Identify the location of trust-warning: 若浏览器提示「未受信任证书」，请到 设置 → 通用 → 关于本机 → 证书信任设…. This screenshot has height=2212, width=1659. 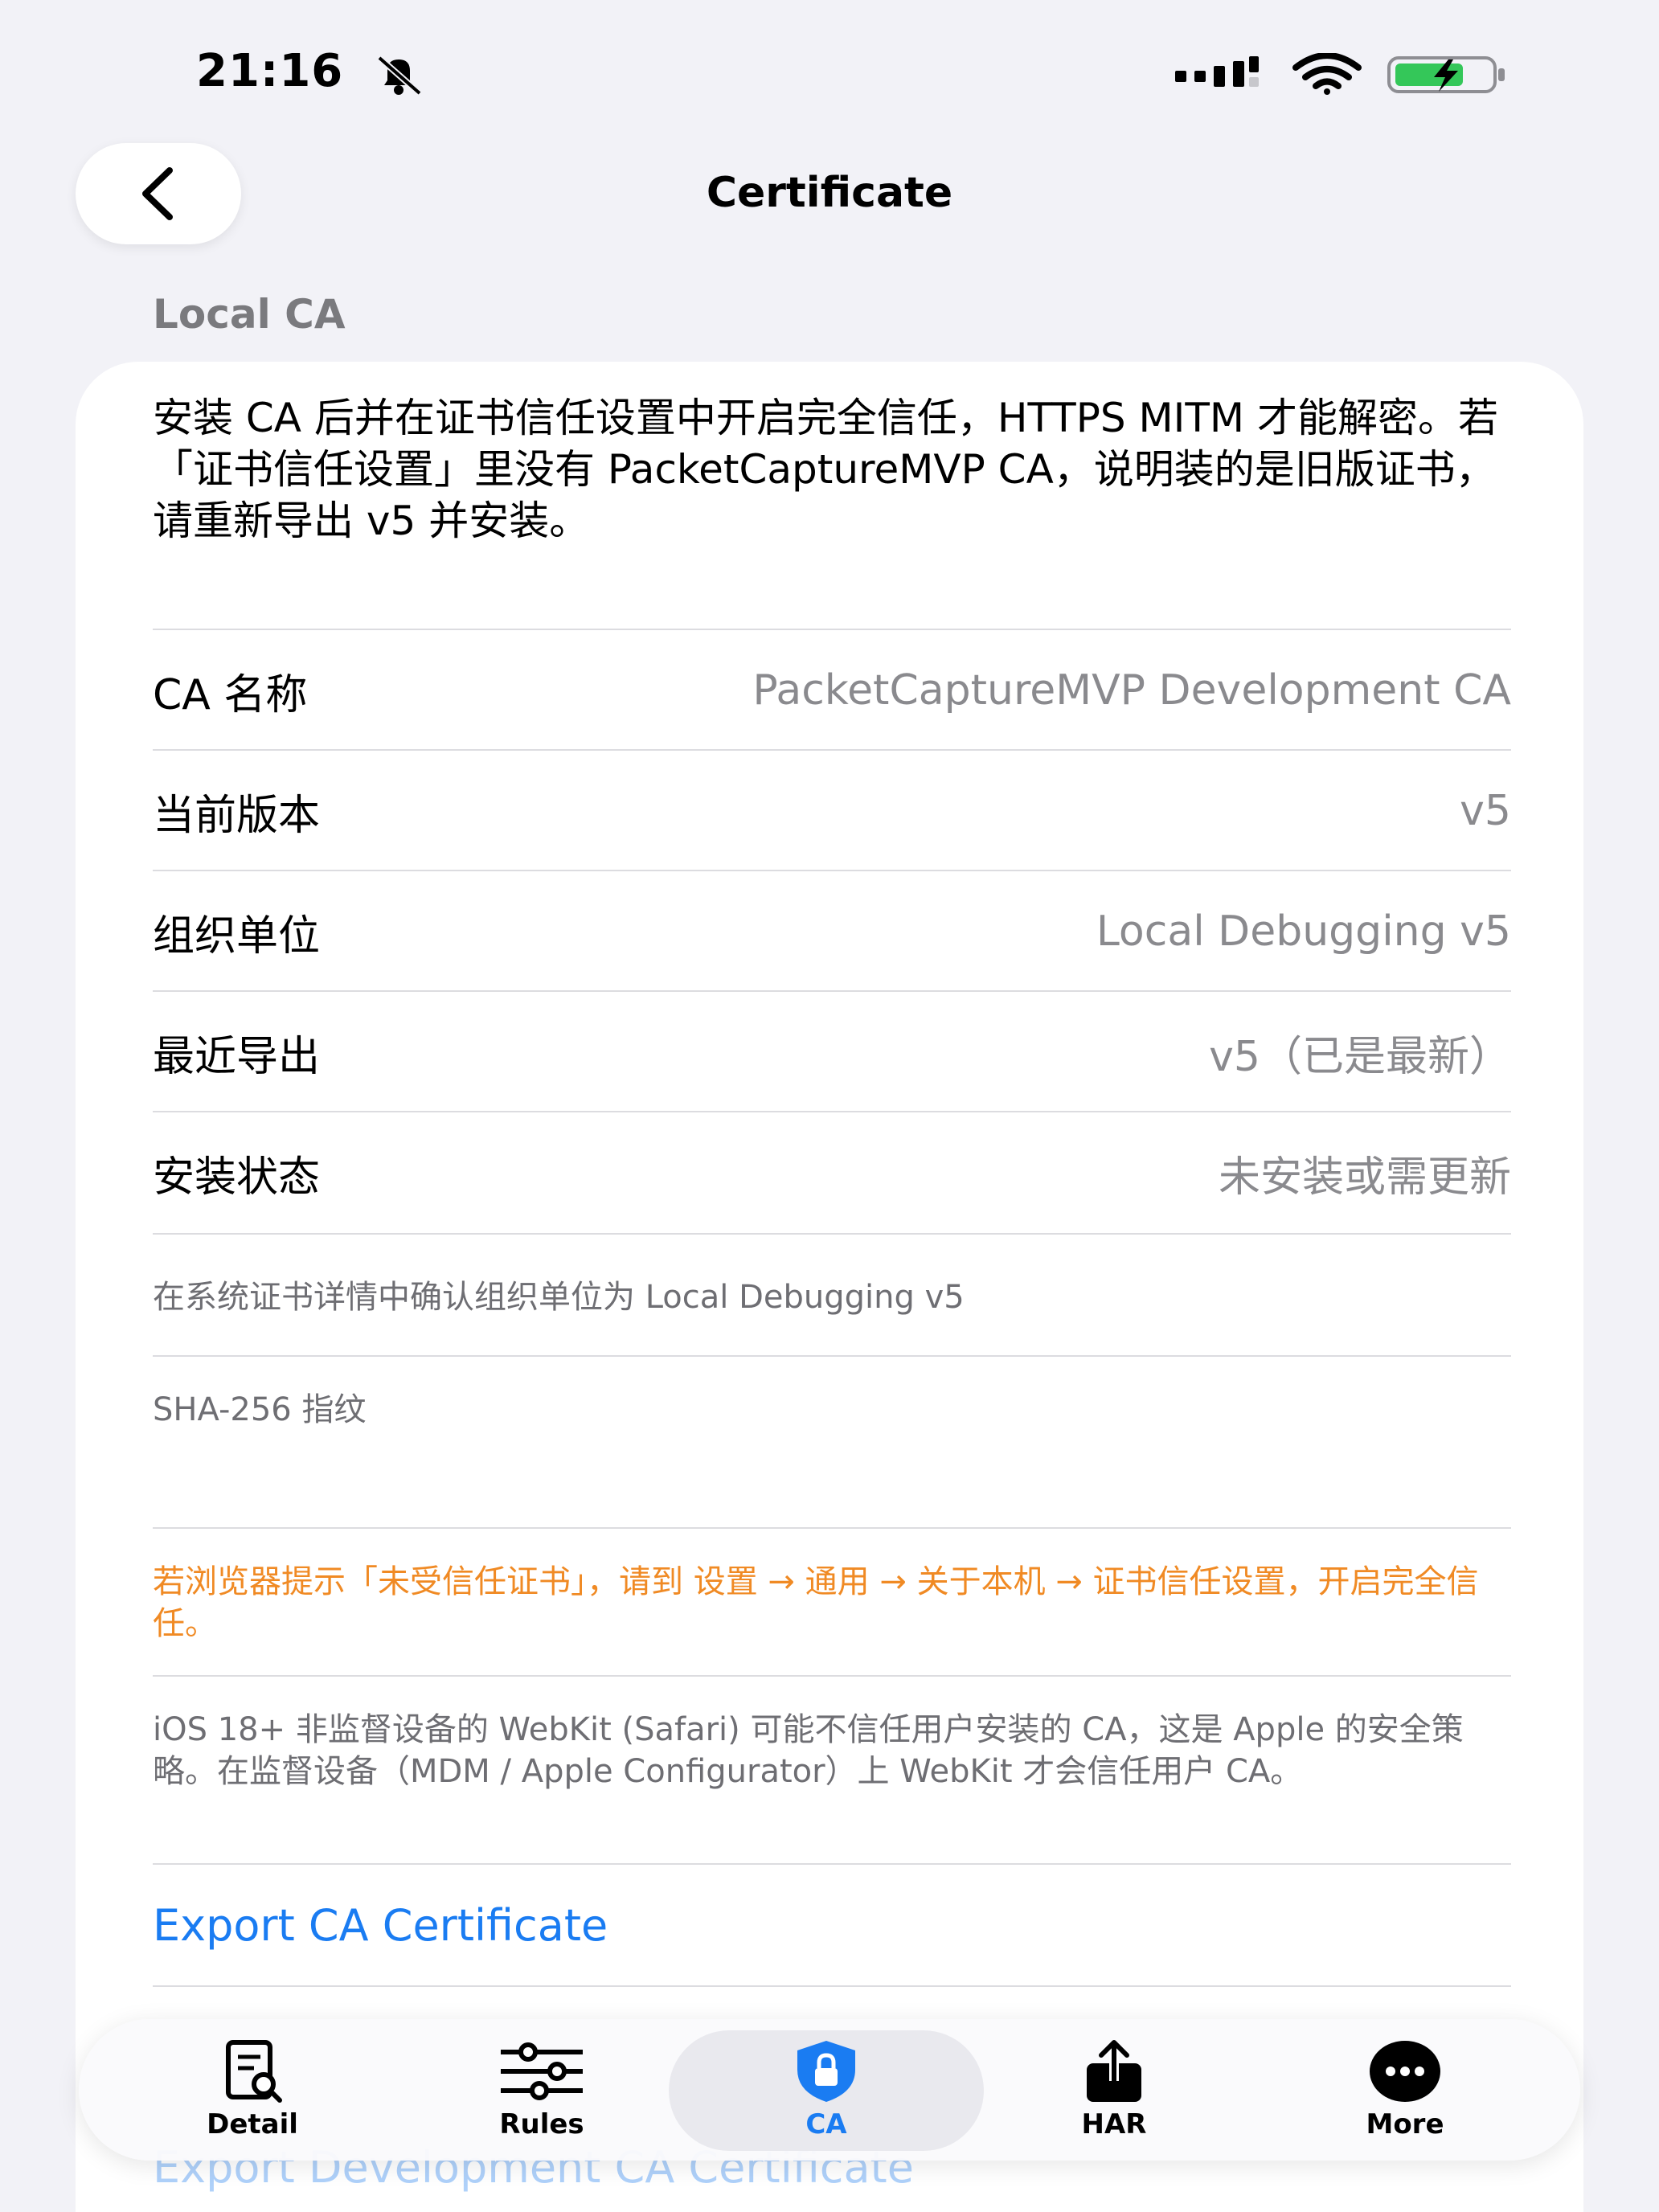
(816, 1602).